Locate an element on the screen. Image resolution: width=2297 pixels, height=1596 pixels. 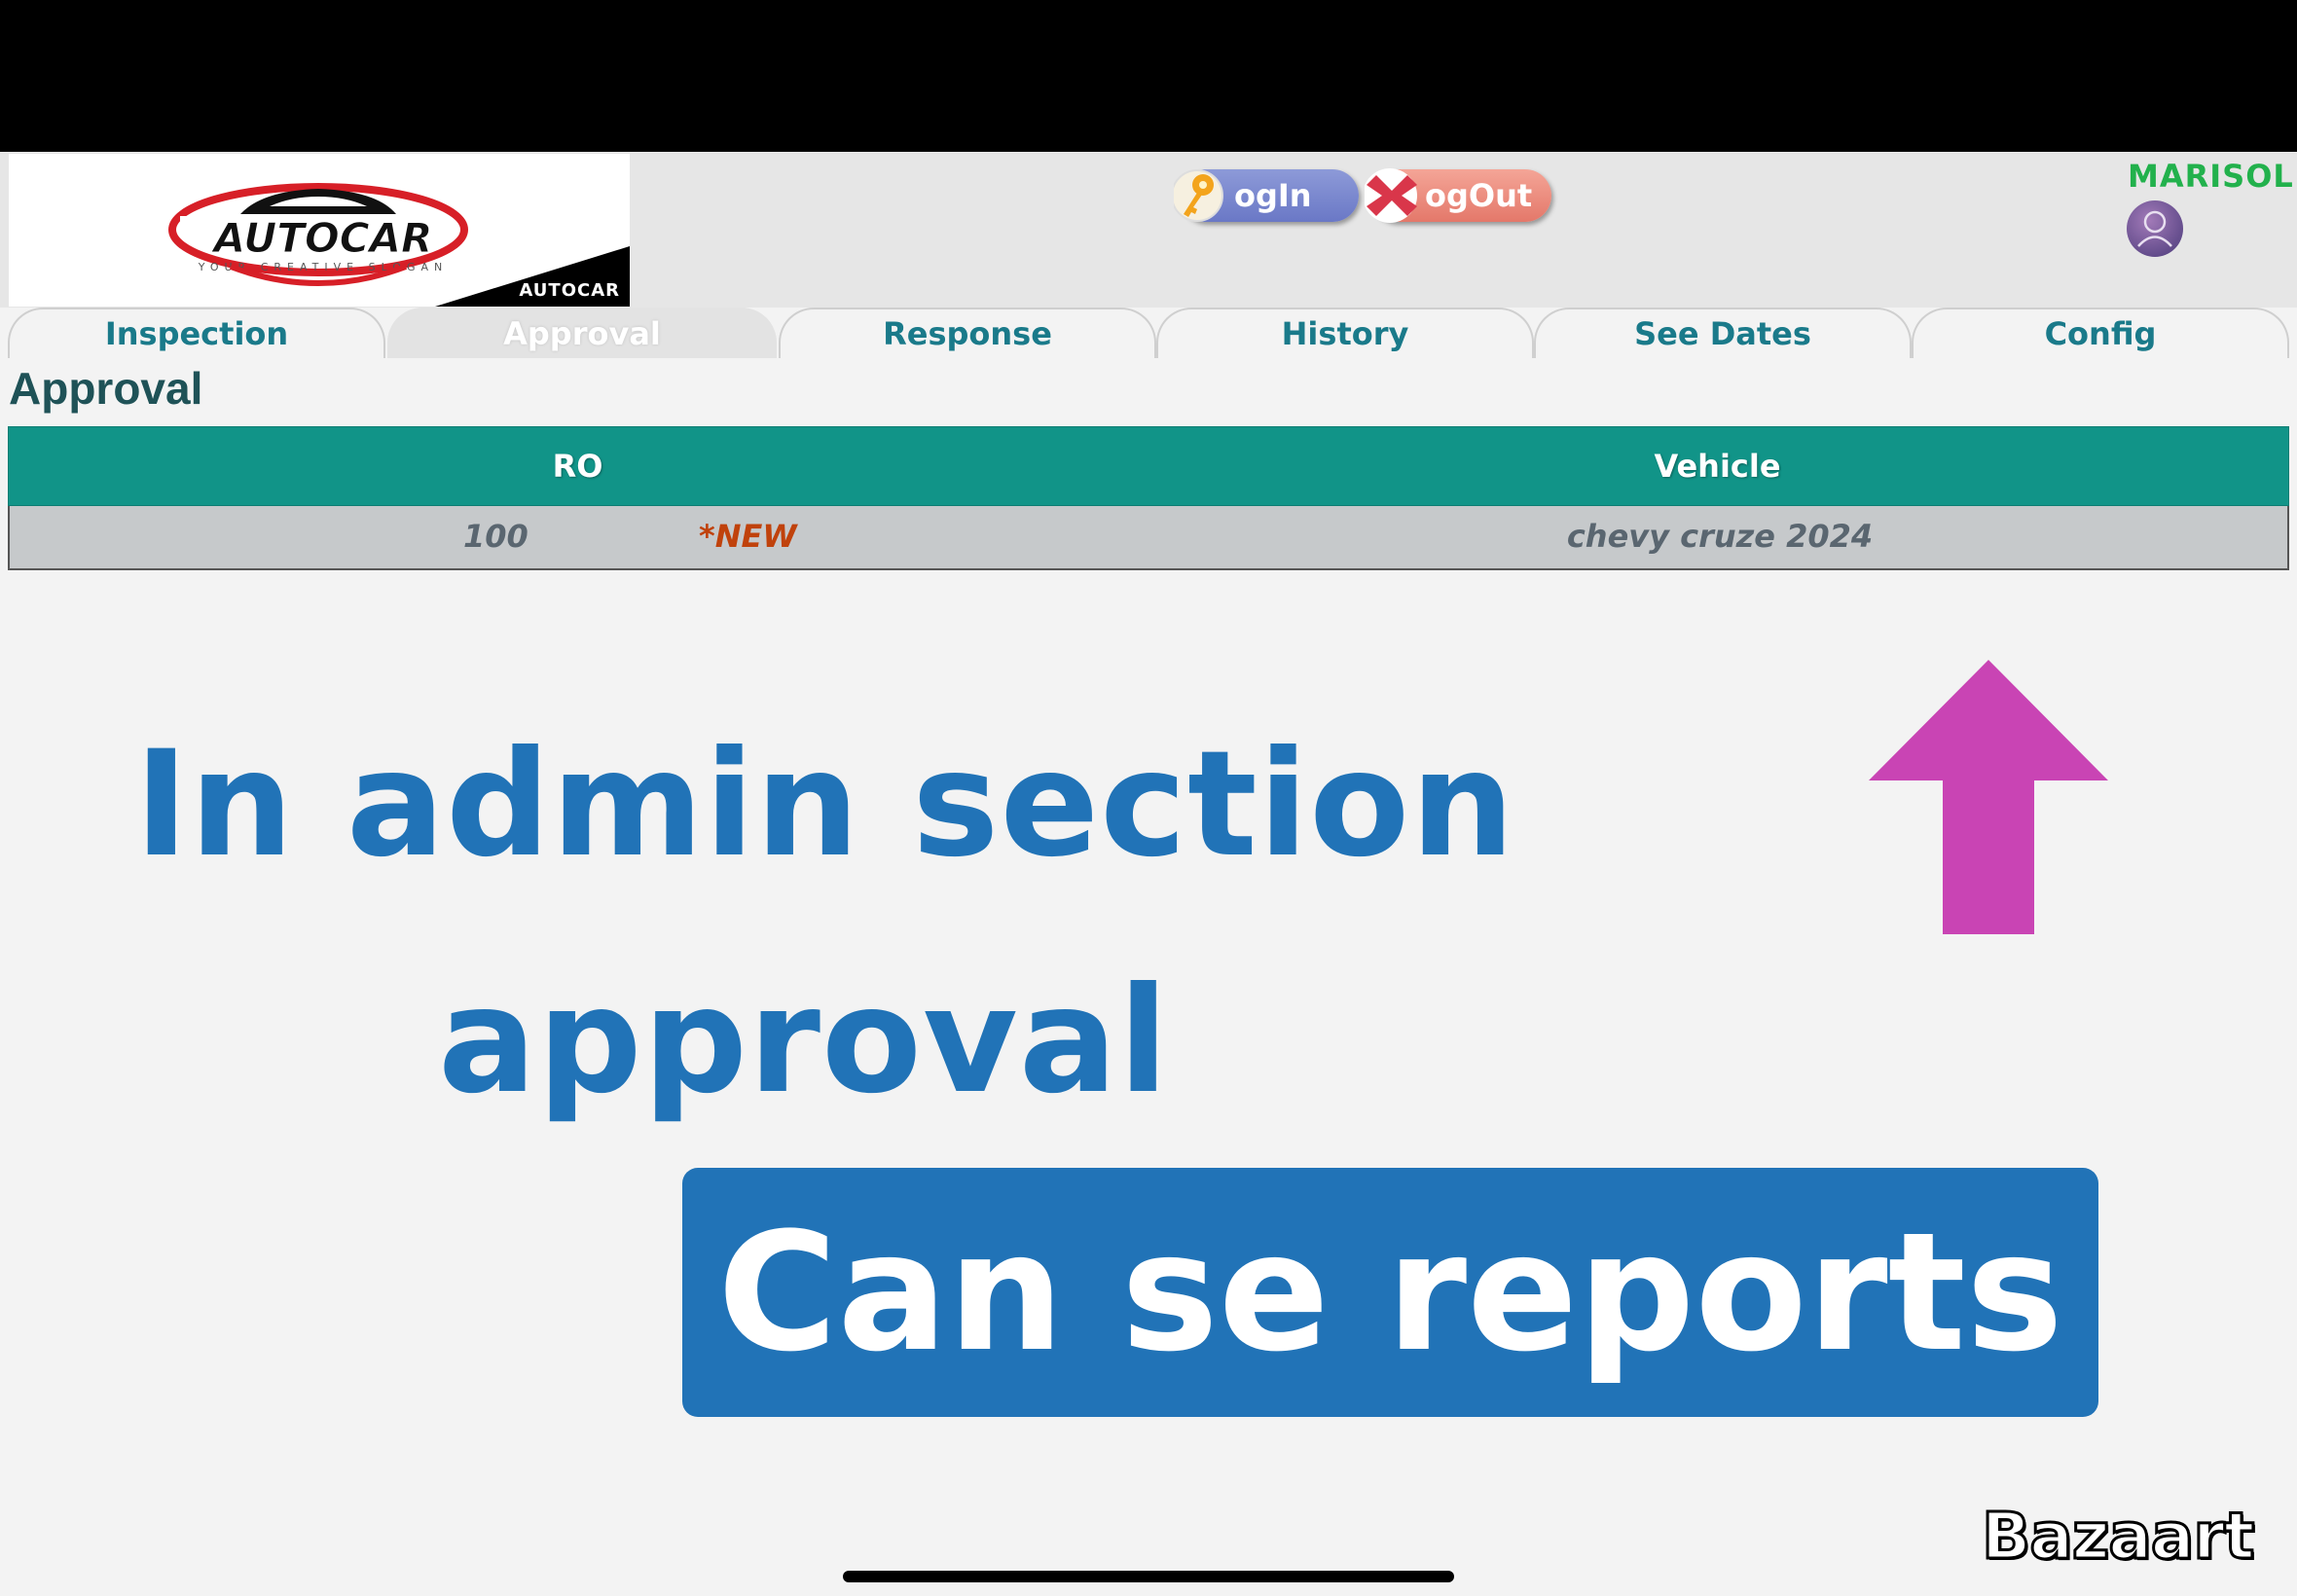
tab-label: See Dates is located at coordinates (1722, 333).